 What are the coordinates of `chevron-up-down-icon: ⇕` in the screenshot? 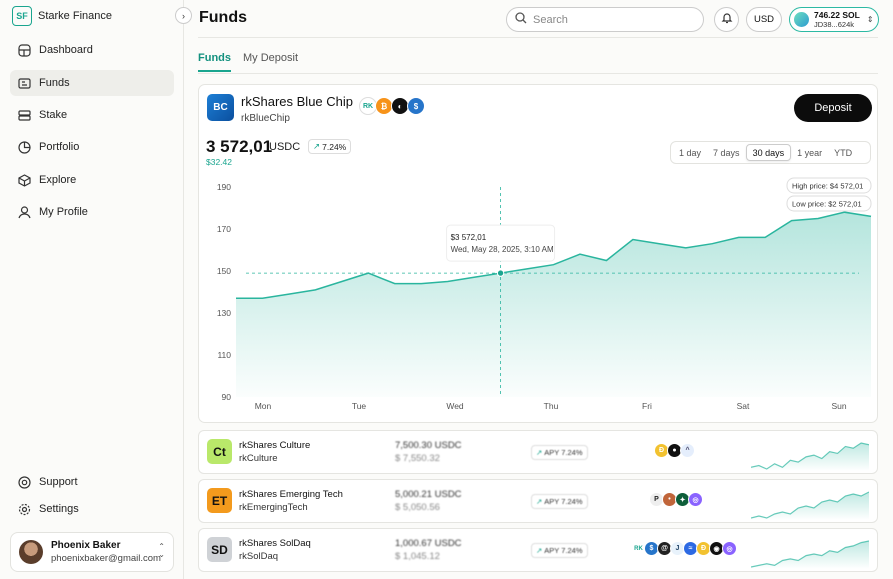 It's located at (870, 19).